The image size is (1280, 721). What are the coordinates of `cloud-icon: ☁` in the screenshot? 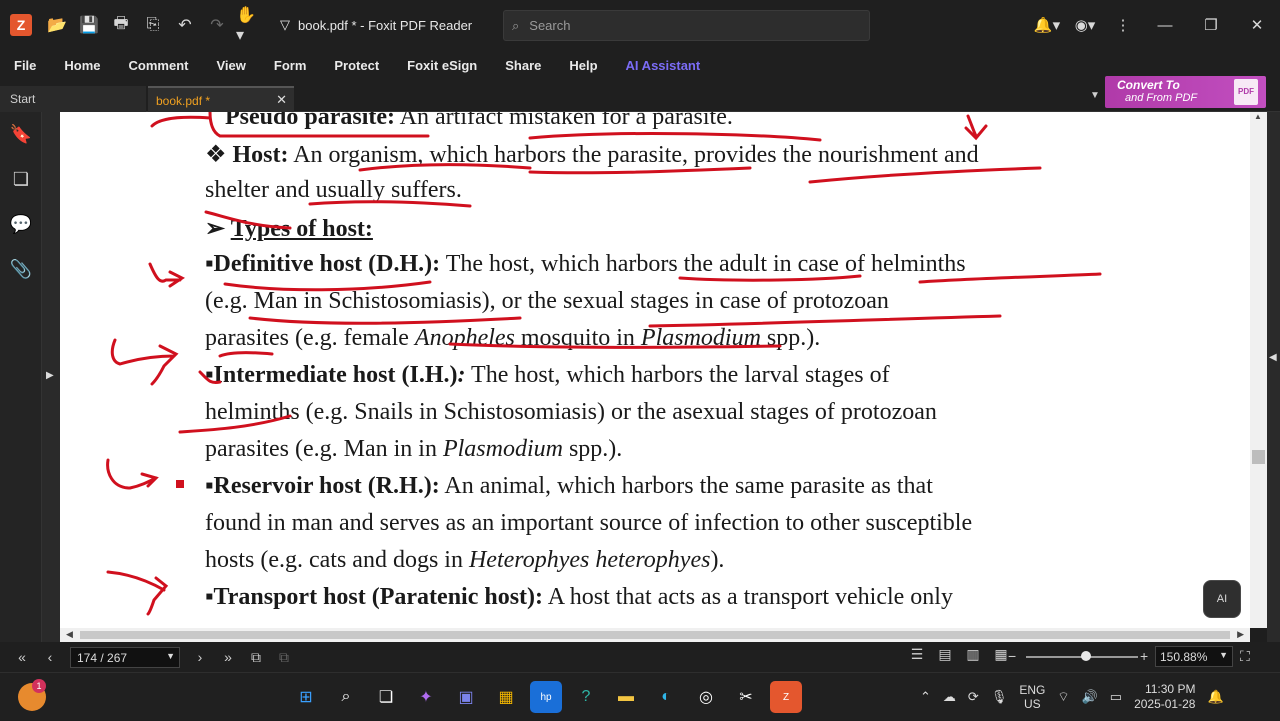 It's located at (949, 697).